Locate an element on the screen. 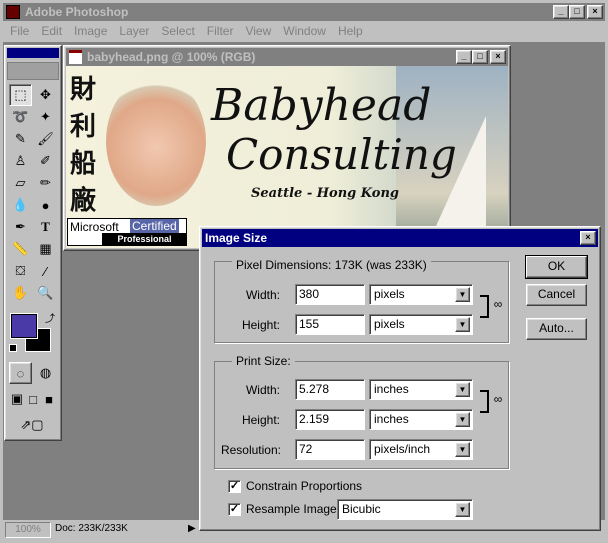 This screenshot has height=543, width=608. pixel-width-input: 380 is located at coordinates (330, 294).